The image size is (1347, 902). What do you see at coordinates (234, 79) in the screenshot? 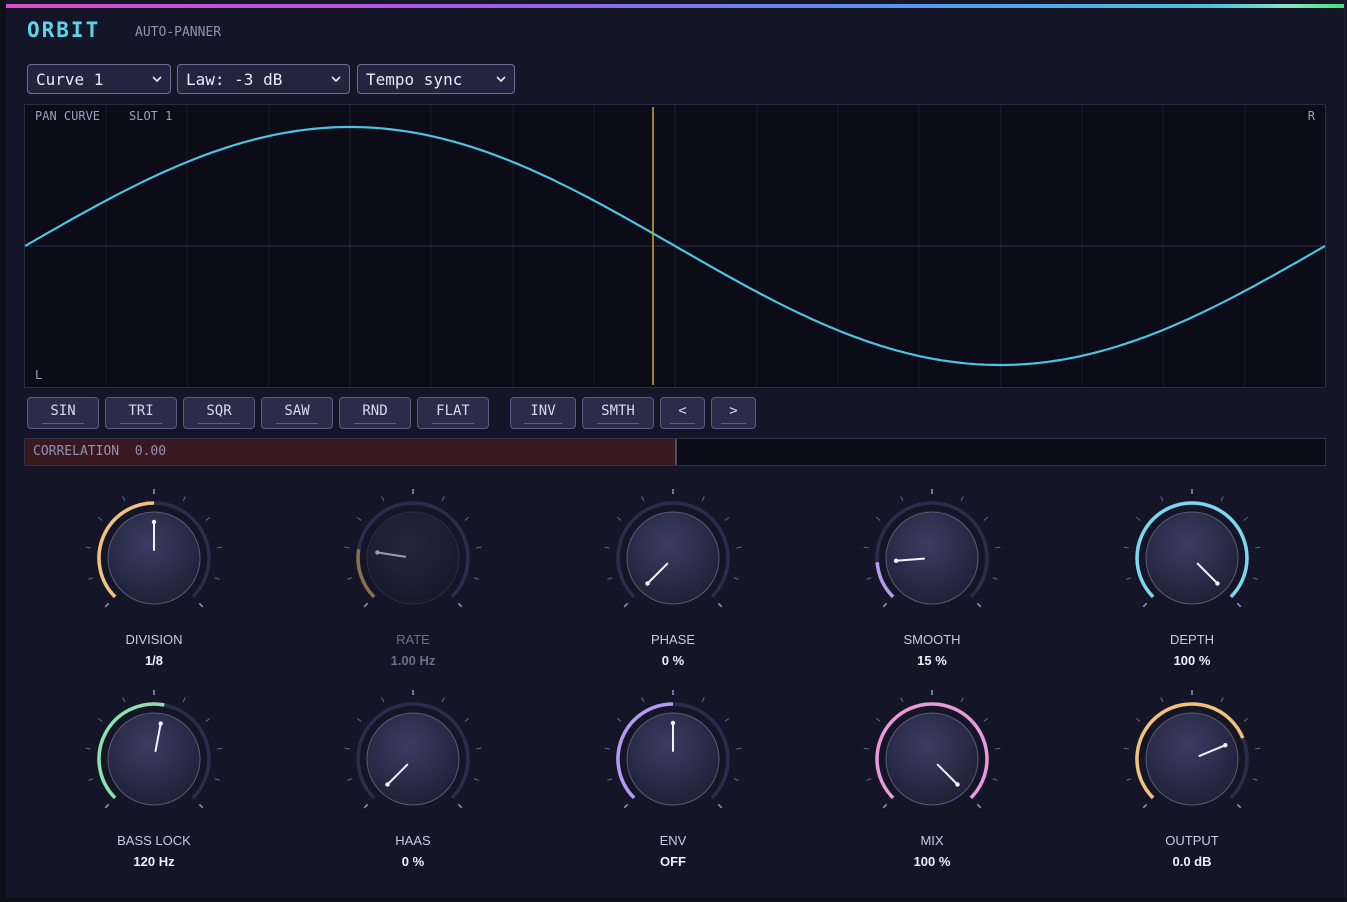
I see `law-select-label: Law: -3 dB` at bounding box center [234, 79].